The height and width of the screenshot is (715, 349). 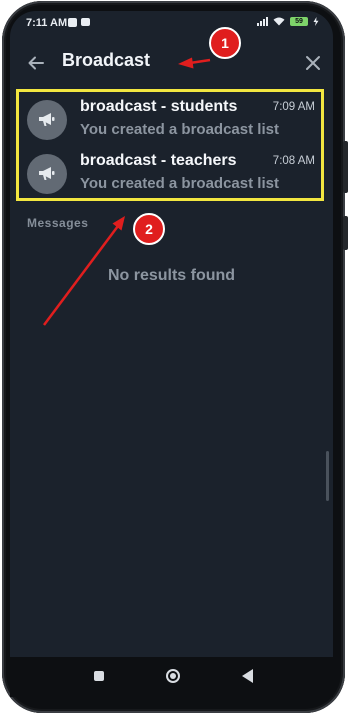 I want to click on system-nav-bar, so click(x=171, y=677).